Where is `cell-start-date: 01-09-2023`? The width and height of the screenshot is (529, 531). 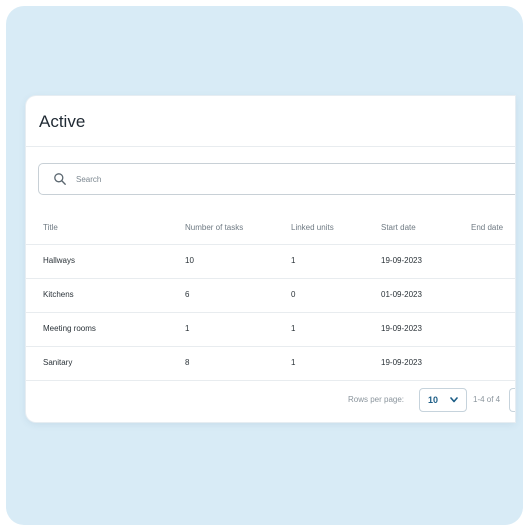 cell-start-date: 01-09-2023 is located at coordinates (401, 294).